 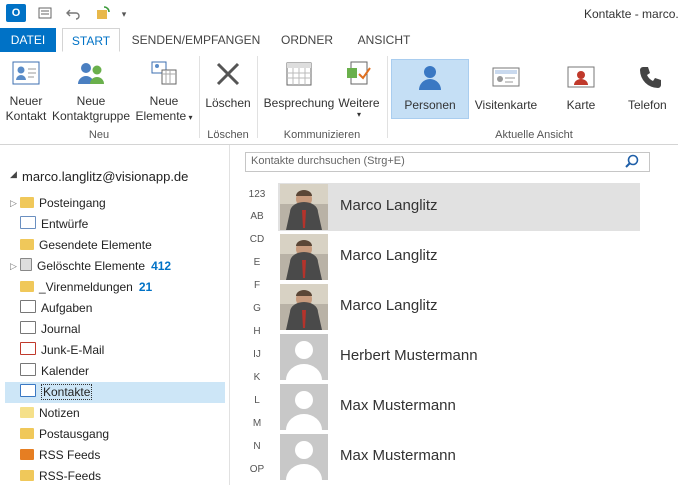 I want to click on tab-senden-empfangen: SENDEN/EMPFANGEN, so click(x=196, y=40).